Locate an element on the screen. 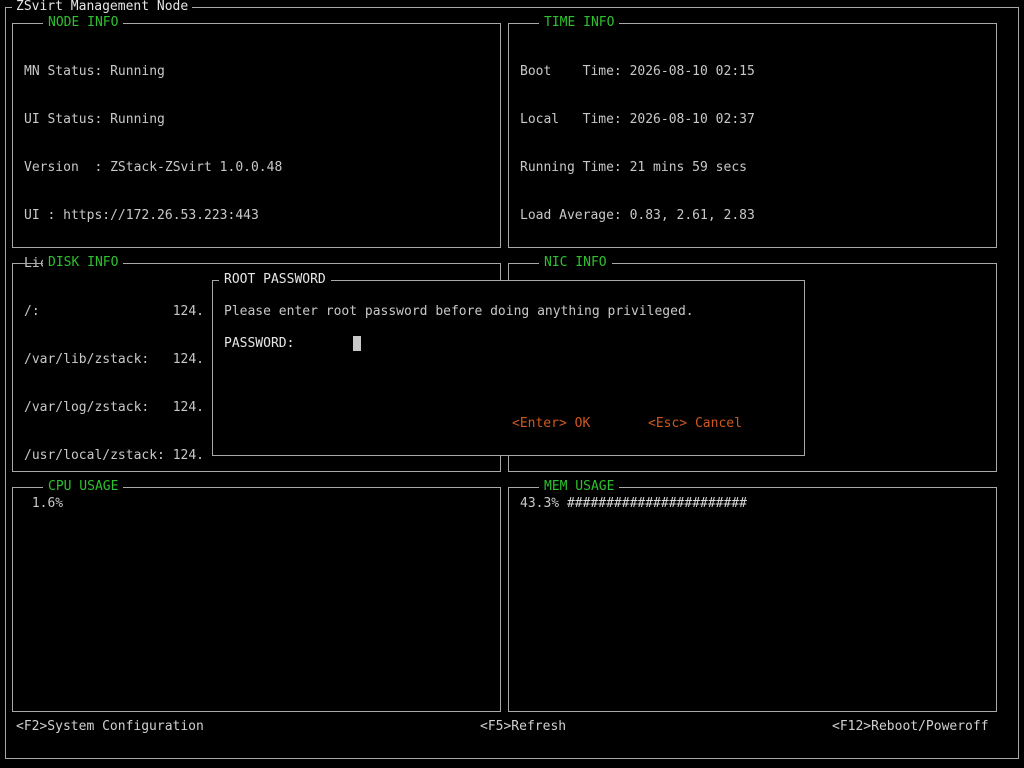 The width and height of the screenshot is (1024, 768). refresh-key: <F5>Refresh is located at coordinates (523, 727).